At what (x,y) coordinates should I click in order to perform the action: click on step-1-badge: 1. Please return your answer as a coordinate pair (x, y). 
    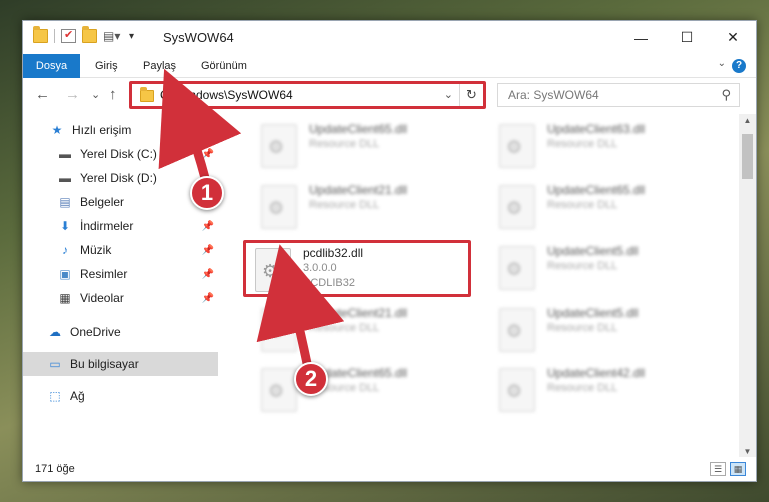
    Looking at the image, I should click on (207, 193).